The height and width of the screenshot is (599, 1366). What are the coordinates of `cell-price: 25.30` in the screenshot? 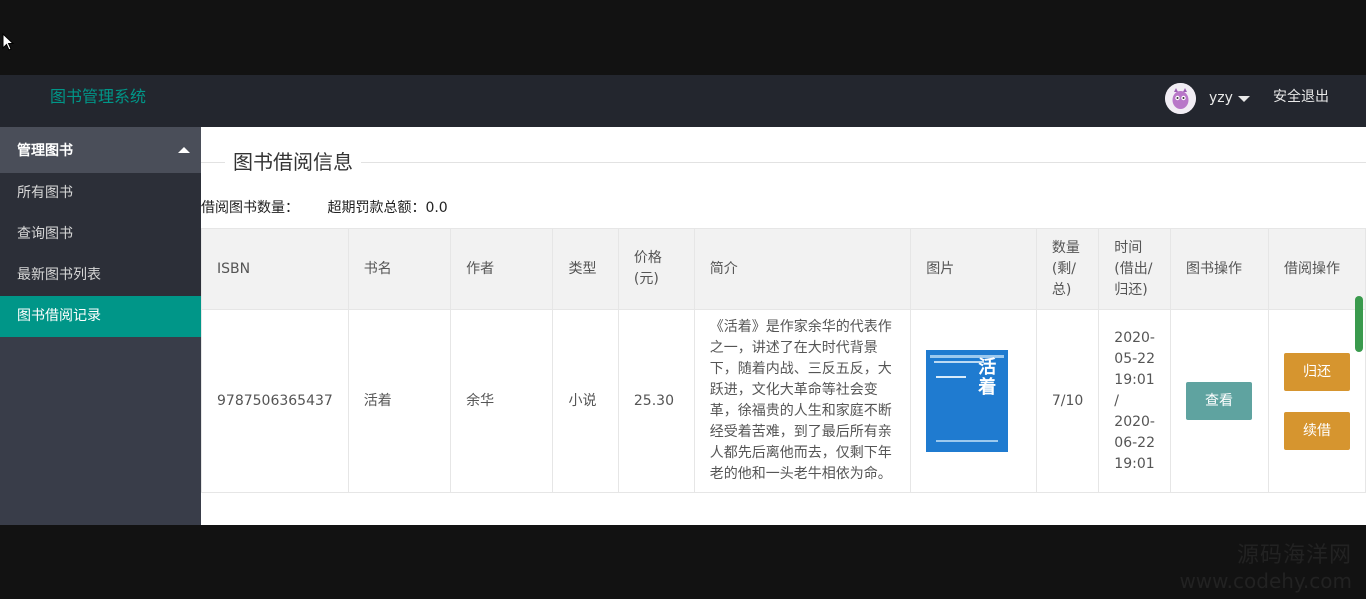 It's located at (656, 401).